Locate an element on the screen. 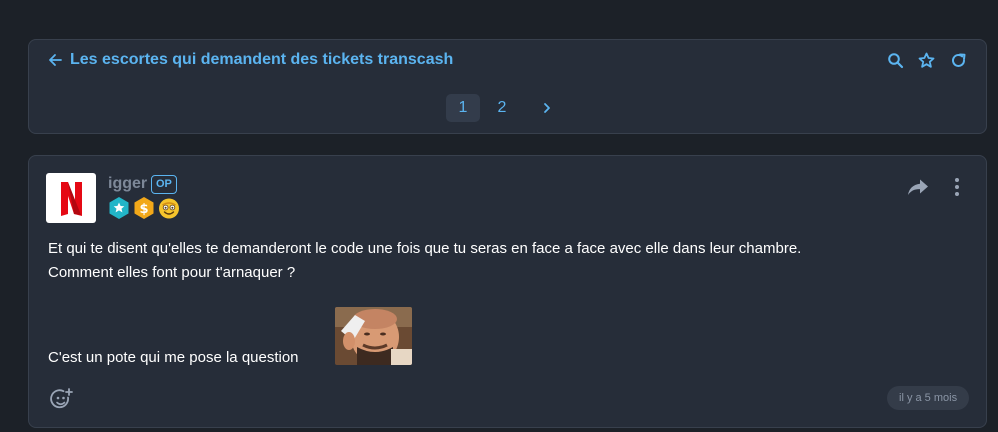  dollar-coin-badge-icon: $ is located at coordinates (144, 208).